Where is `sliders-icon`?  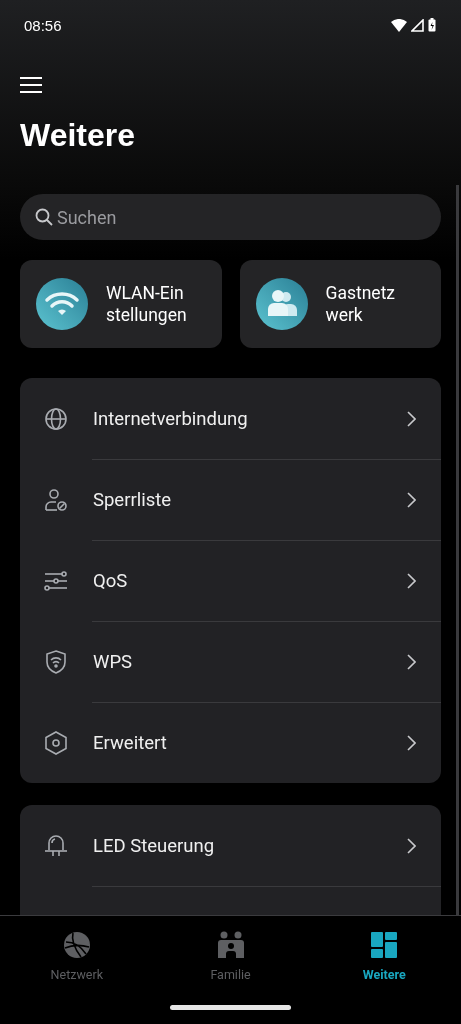 sliders-icon is located at coordinates (56, 580).